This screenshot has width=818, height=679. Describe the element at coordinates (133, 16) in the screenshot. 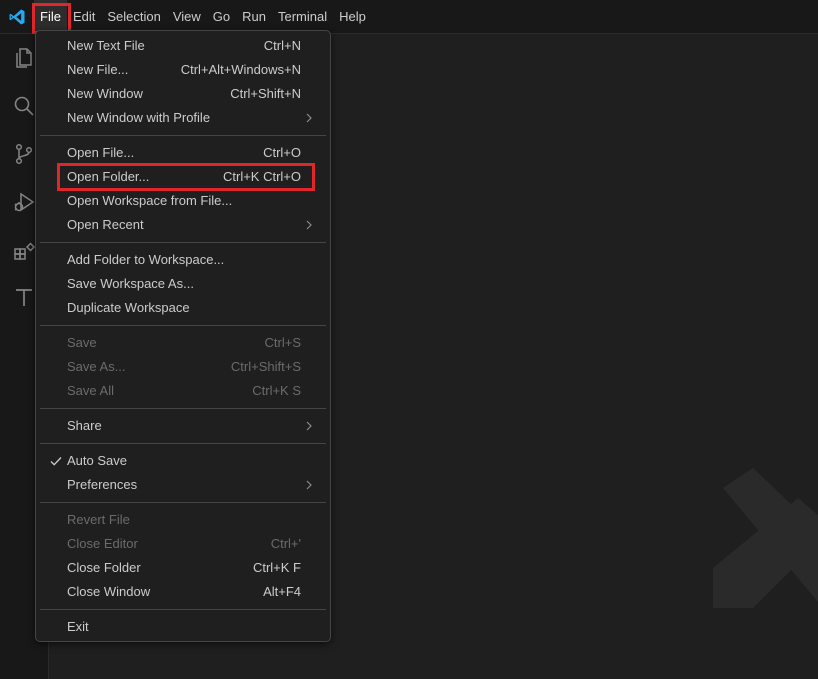

I see `menu-selection: Selection` at that location.